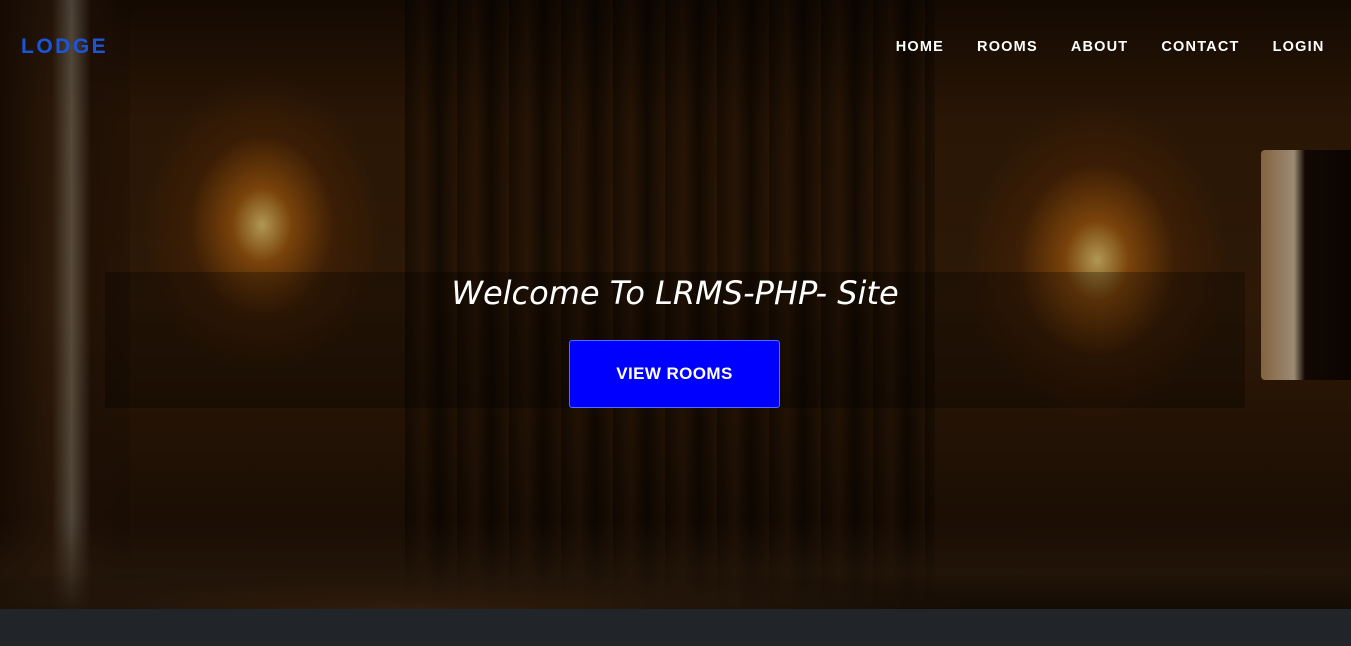 This screenshot has height=646, width=1351. What do you see at coordinates (675, 627) in the screenshot?
I see `footer-strip` at bounding box center [675, 627].